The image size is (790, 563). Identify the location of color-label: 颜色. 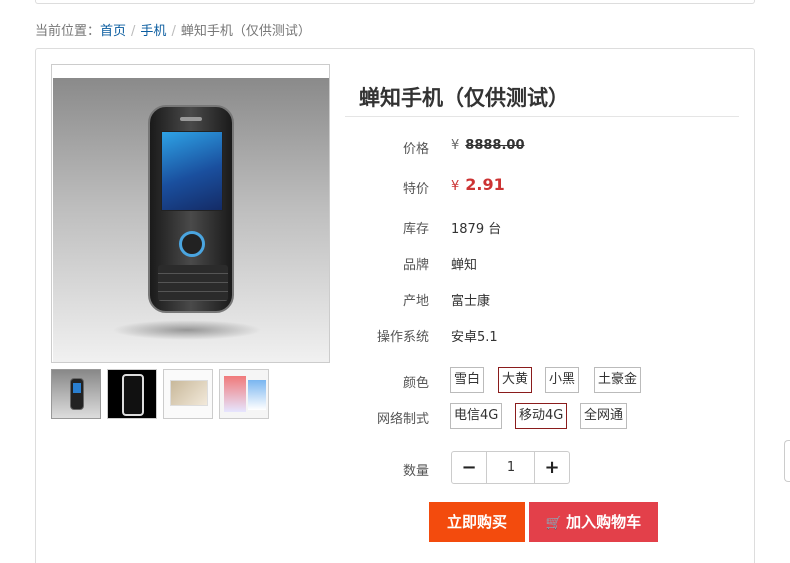
(415, 383).